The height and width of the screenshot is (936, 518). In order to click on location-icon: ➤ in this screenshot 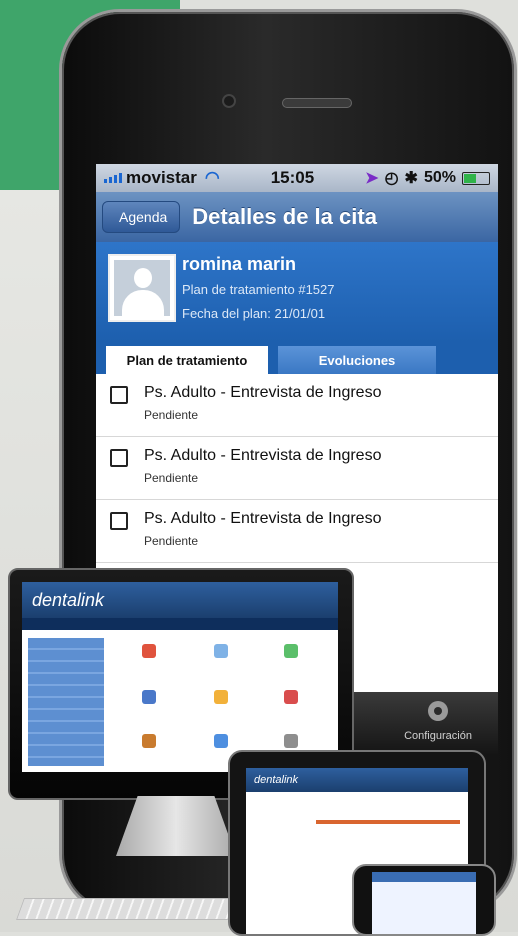, I will do `click(372, 178)`.